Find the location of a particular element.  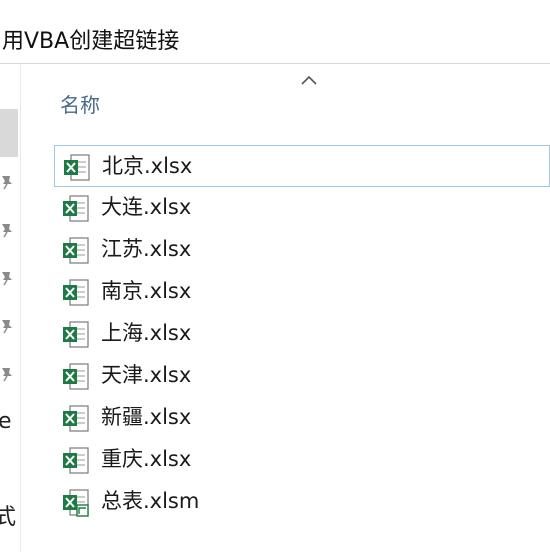

file-name: 北京.xlsx is located at coordinates (147, 166).